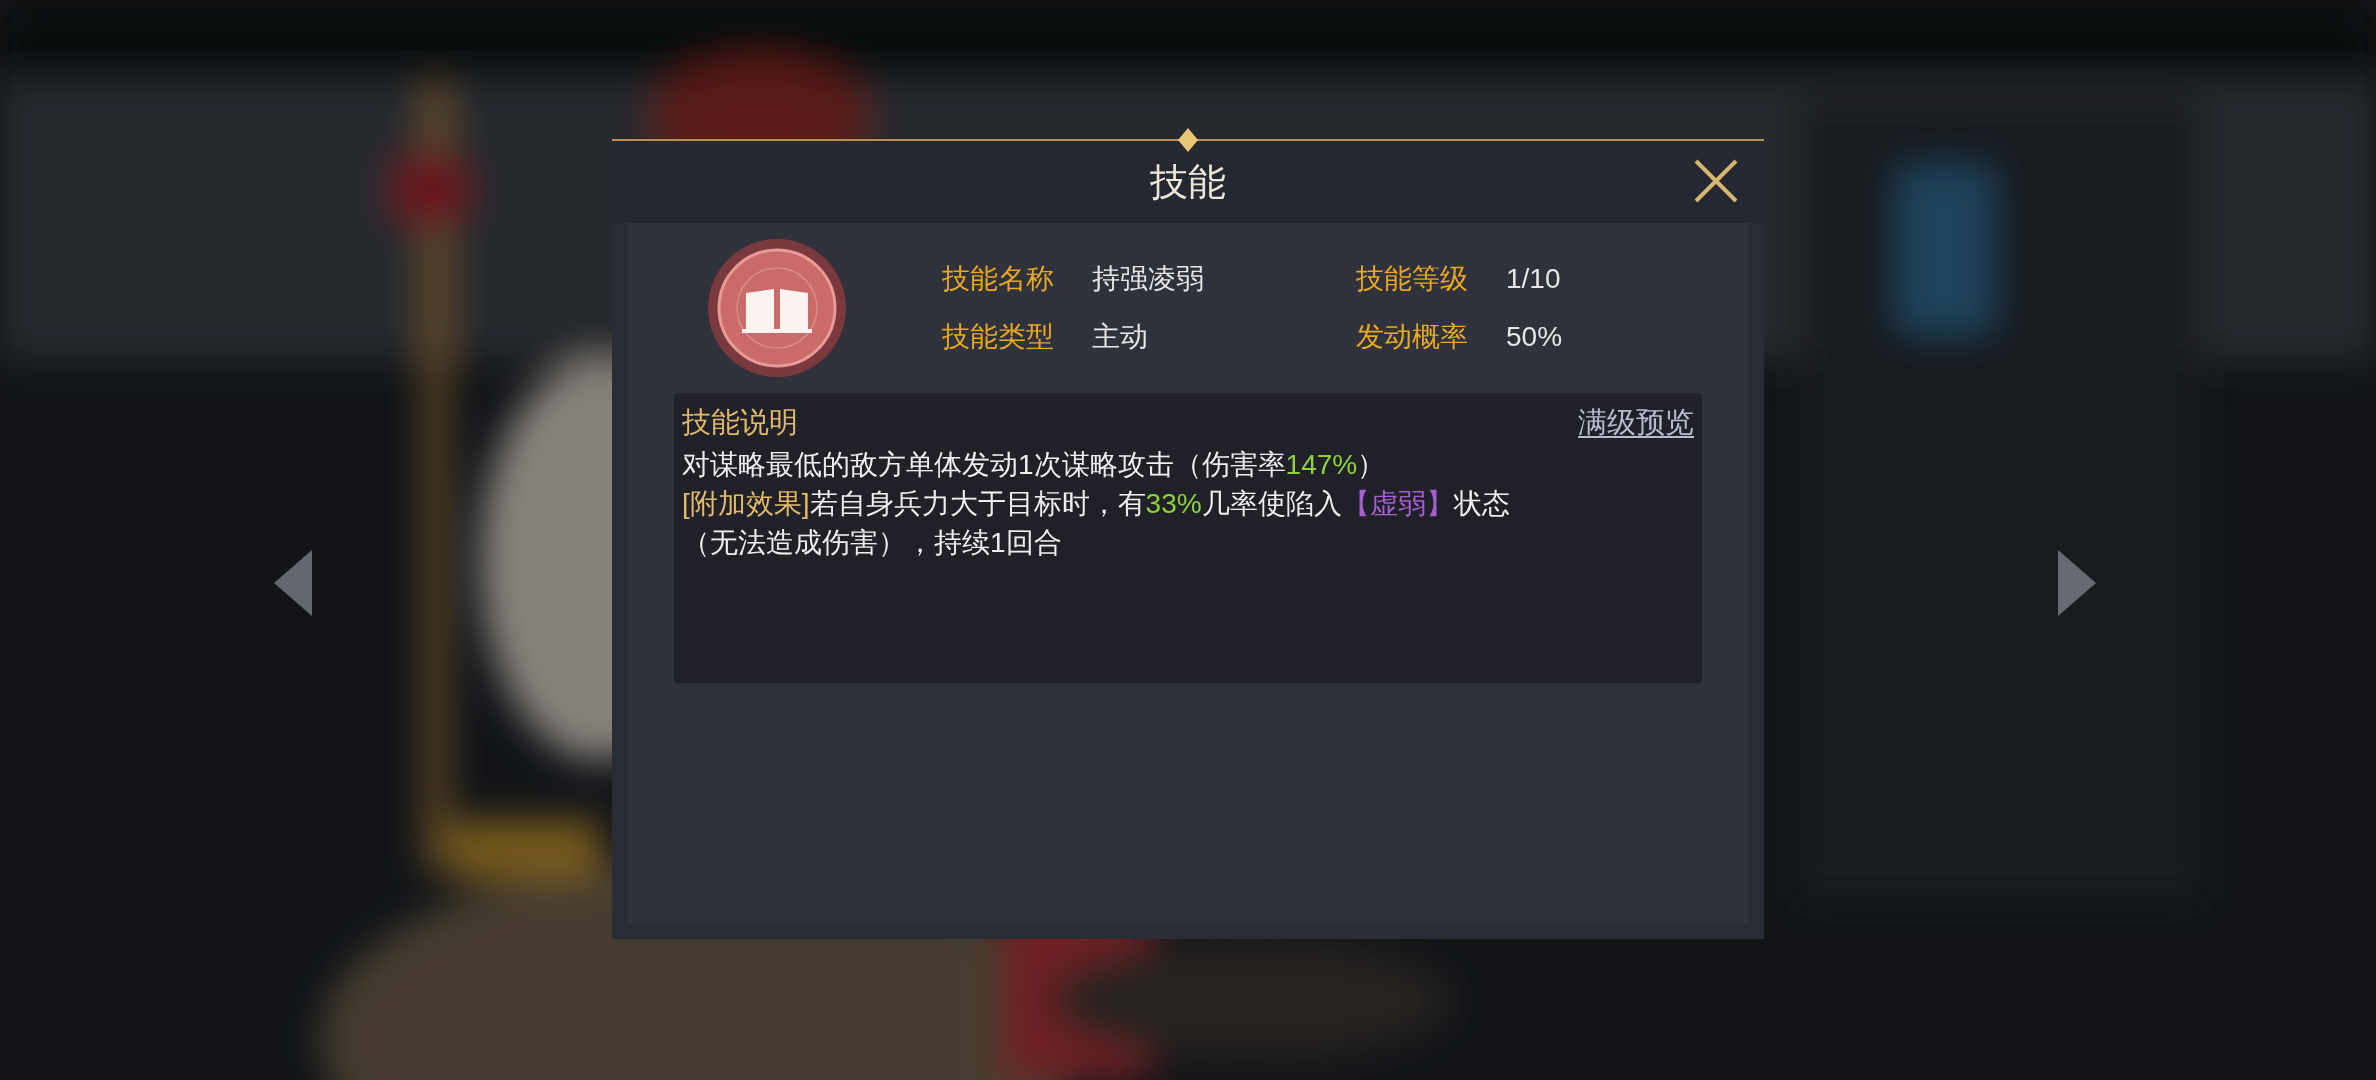 The width and height of the screenshot is (2376, 1080). I want to click on description-line: [附加效果]若自身兵力大于目标时，有33%几率使陷入【虚弱】状态, so click(1096, 503).